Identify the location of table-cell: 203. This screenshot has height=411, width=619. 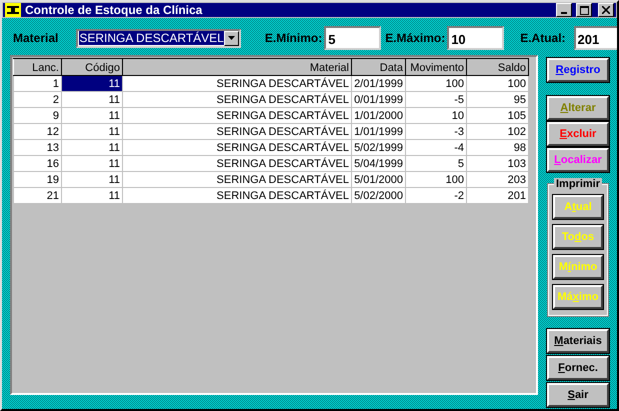
(497, 180).